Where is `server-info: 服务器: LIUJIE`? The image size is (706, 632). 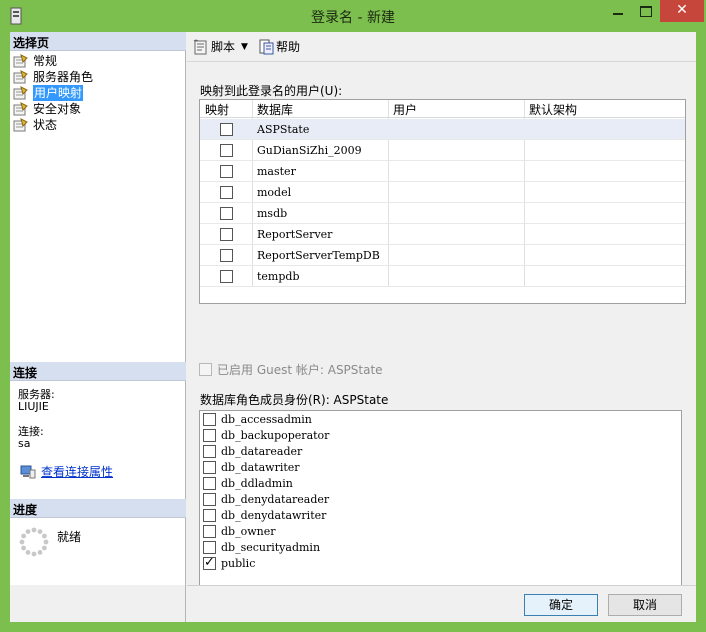 server-info: 服务器: LIUJIE is located at coordinates (36, 401).